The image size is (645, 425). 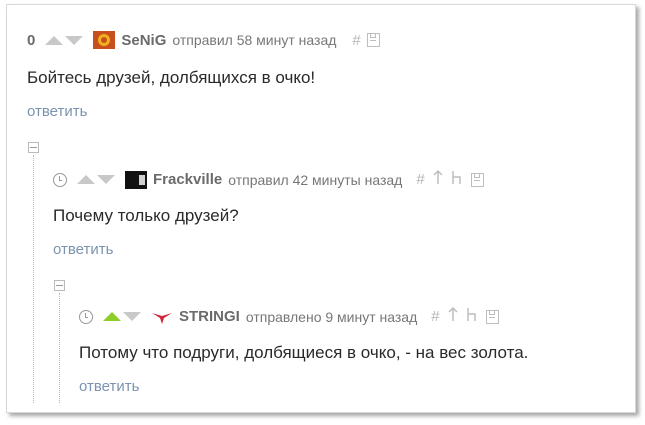 What do you see at coordinates (315, 179) in the screenshot?
I see `comment-time: отправил 42 минуты назад` at bounding box center [315, 179].